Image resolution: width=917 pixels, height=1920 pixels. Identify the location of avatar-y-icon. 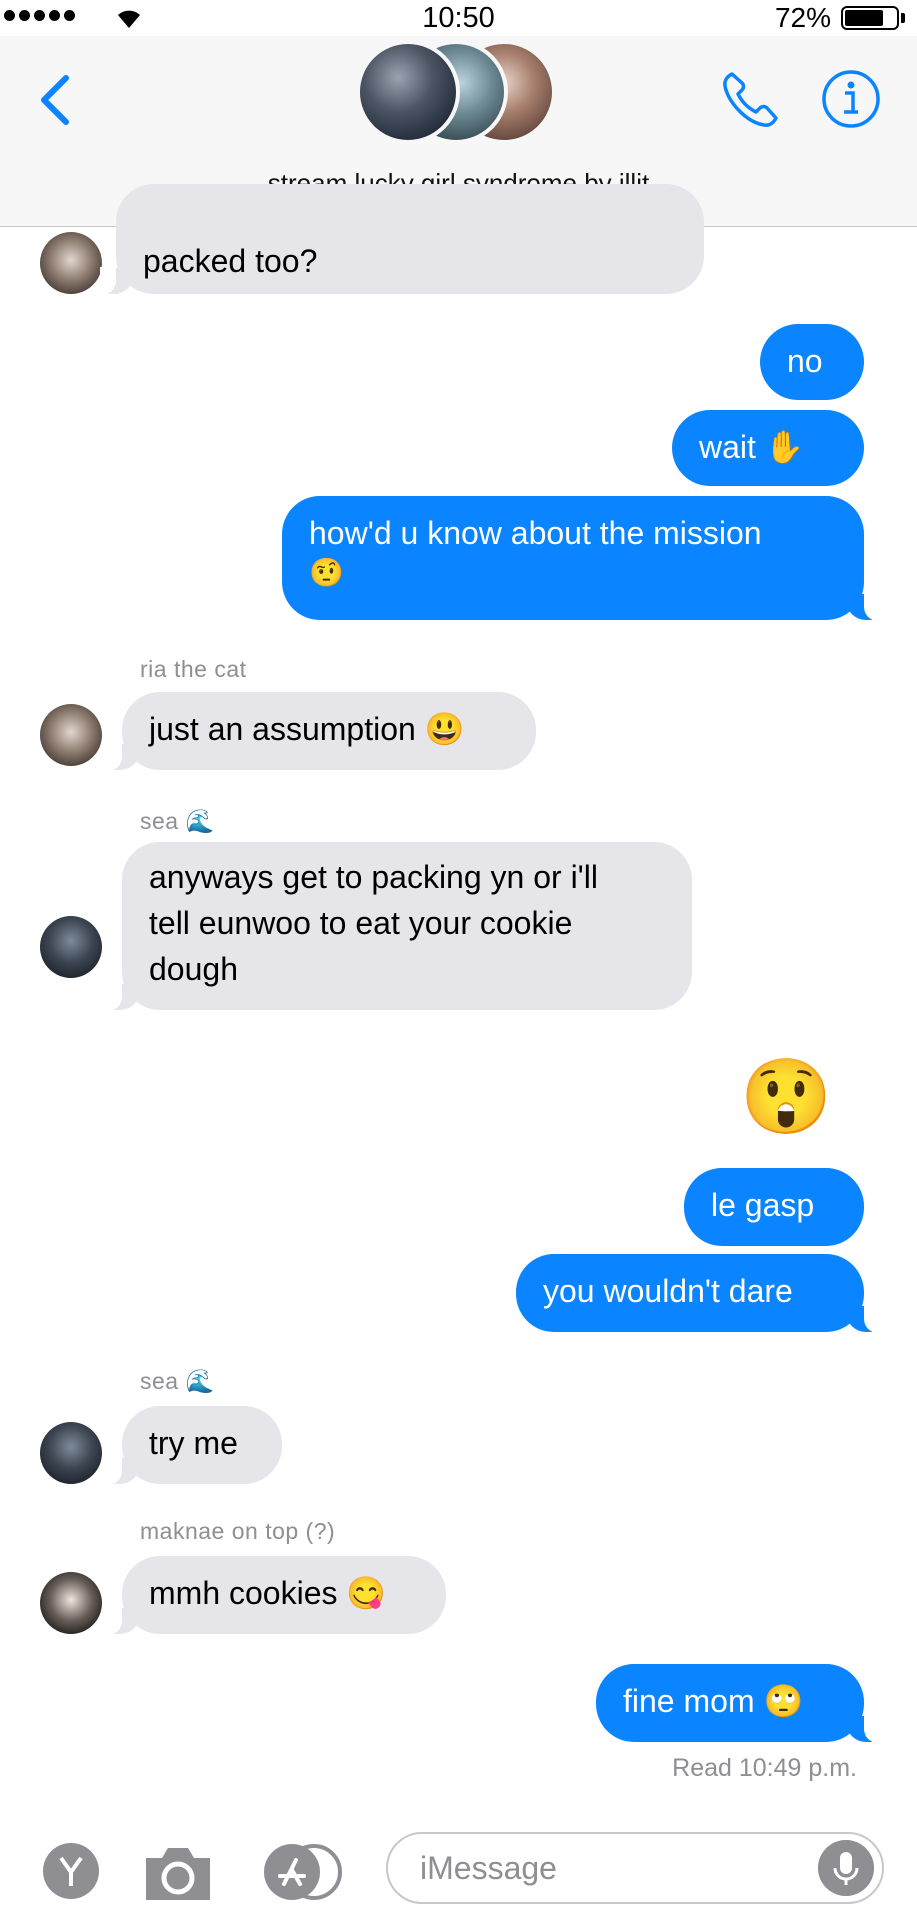
(71, 1871).